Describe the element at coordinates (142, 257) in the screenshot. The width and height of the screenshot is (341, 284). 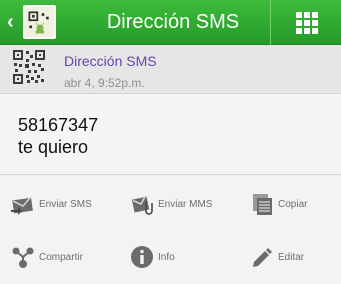
I see `info-icon` at that location.